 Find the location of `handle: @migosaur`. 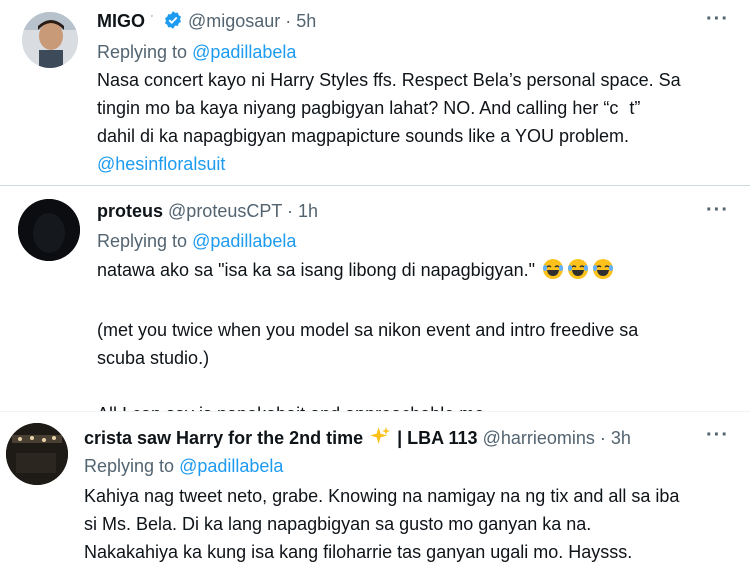

handle: @migosaur is located at coordinates (234, 21).